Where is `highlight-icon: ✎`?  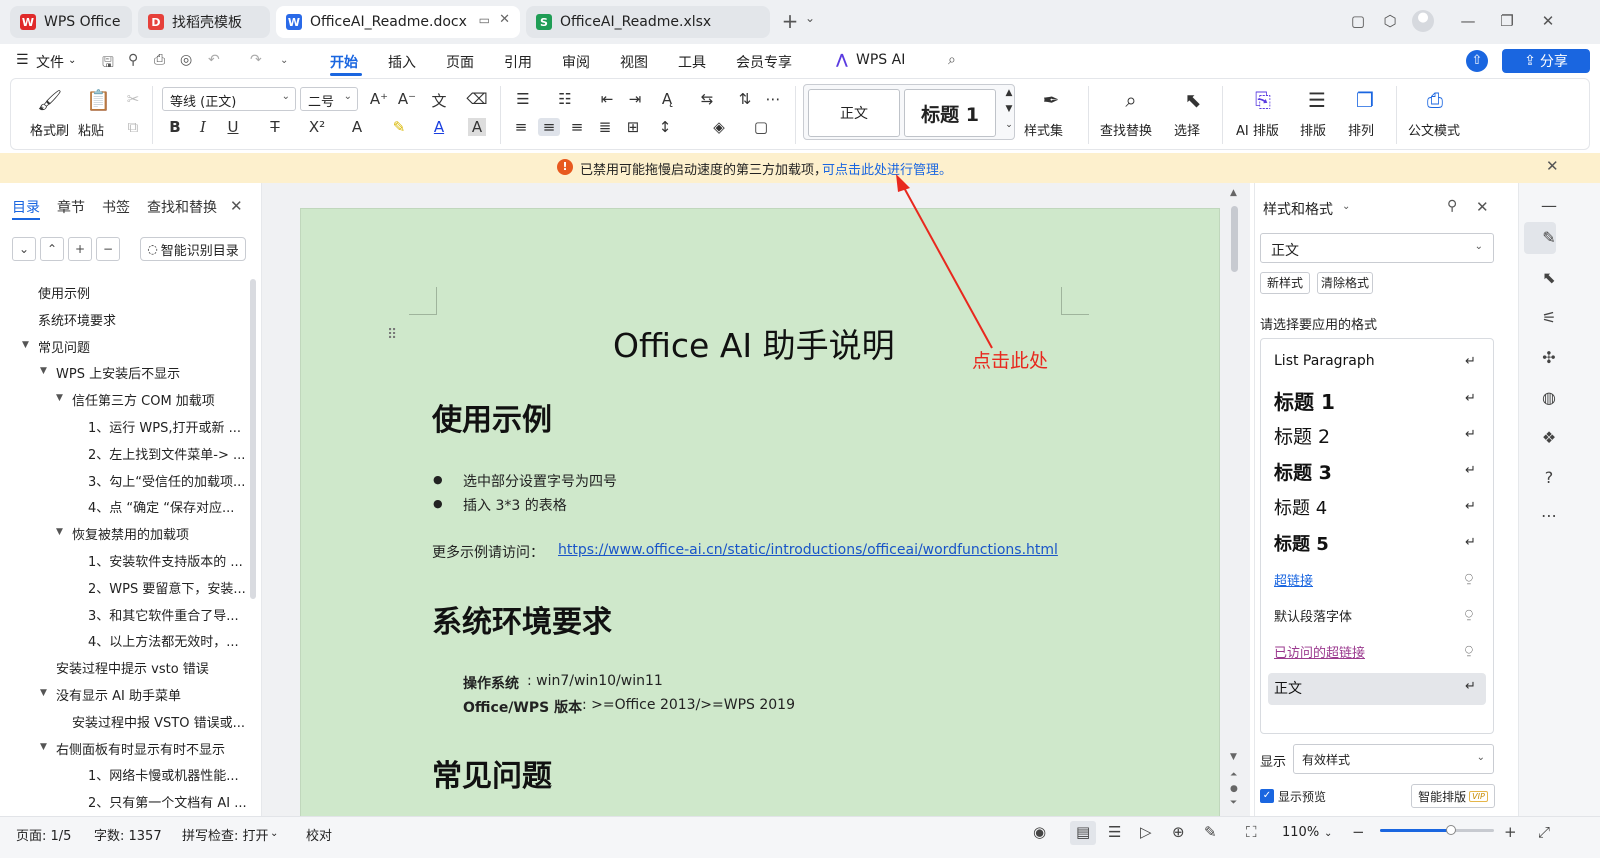 highlight-icon: ✎ is located at coordinates (399, 127).